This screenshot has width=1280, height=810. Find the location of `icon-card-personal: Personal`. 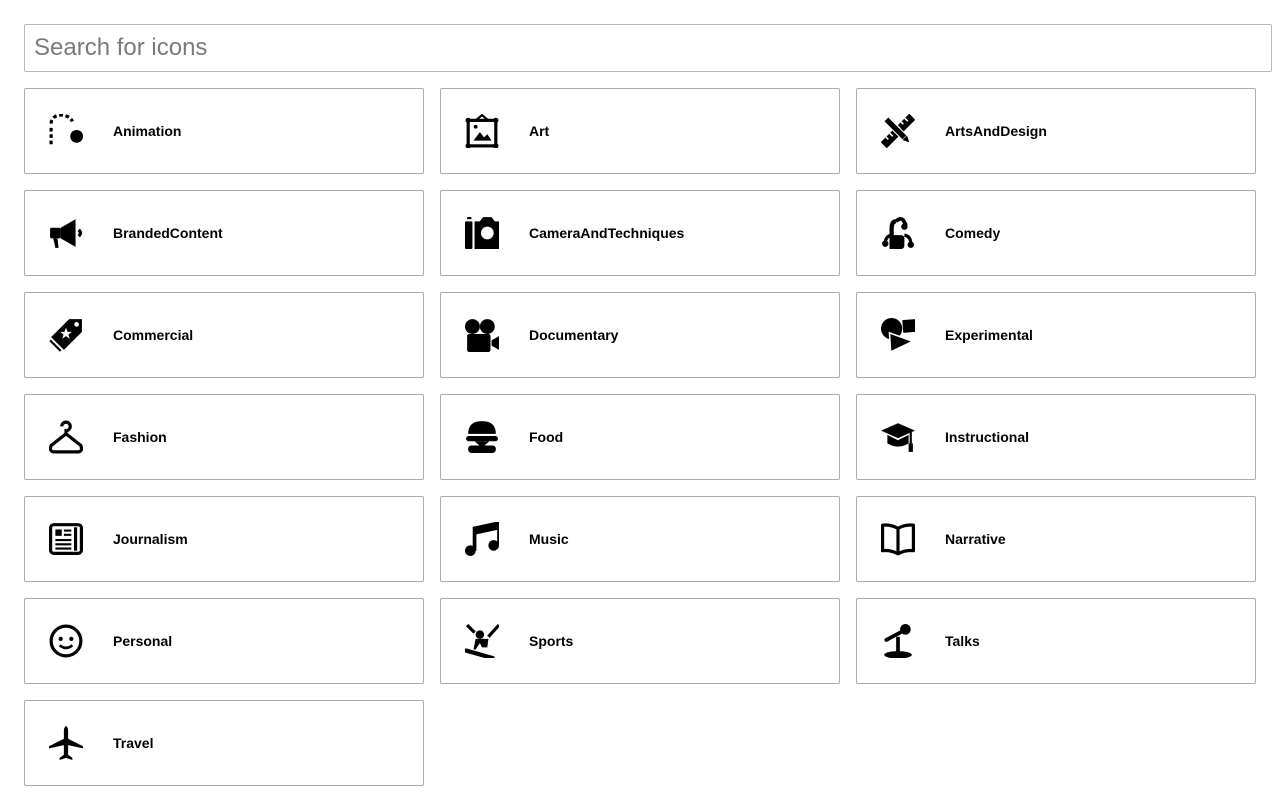

icon-card-personal: Personal is located at coordinates (224, 641).